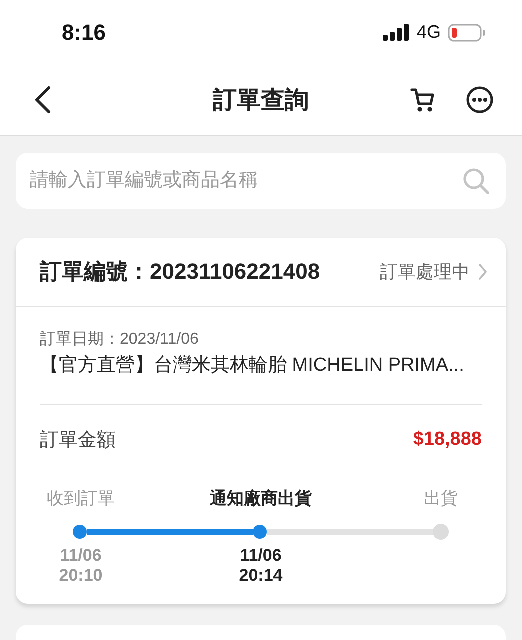 The image size is (522, 640). Describe the element at coordinates (425, 272) in the screenshot. I see `order-status: 訂單處理中` at that location.